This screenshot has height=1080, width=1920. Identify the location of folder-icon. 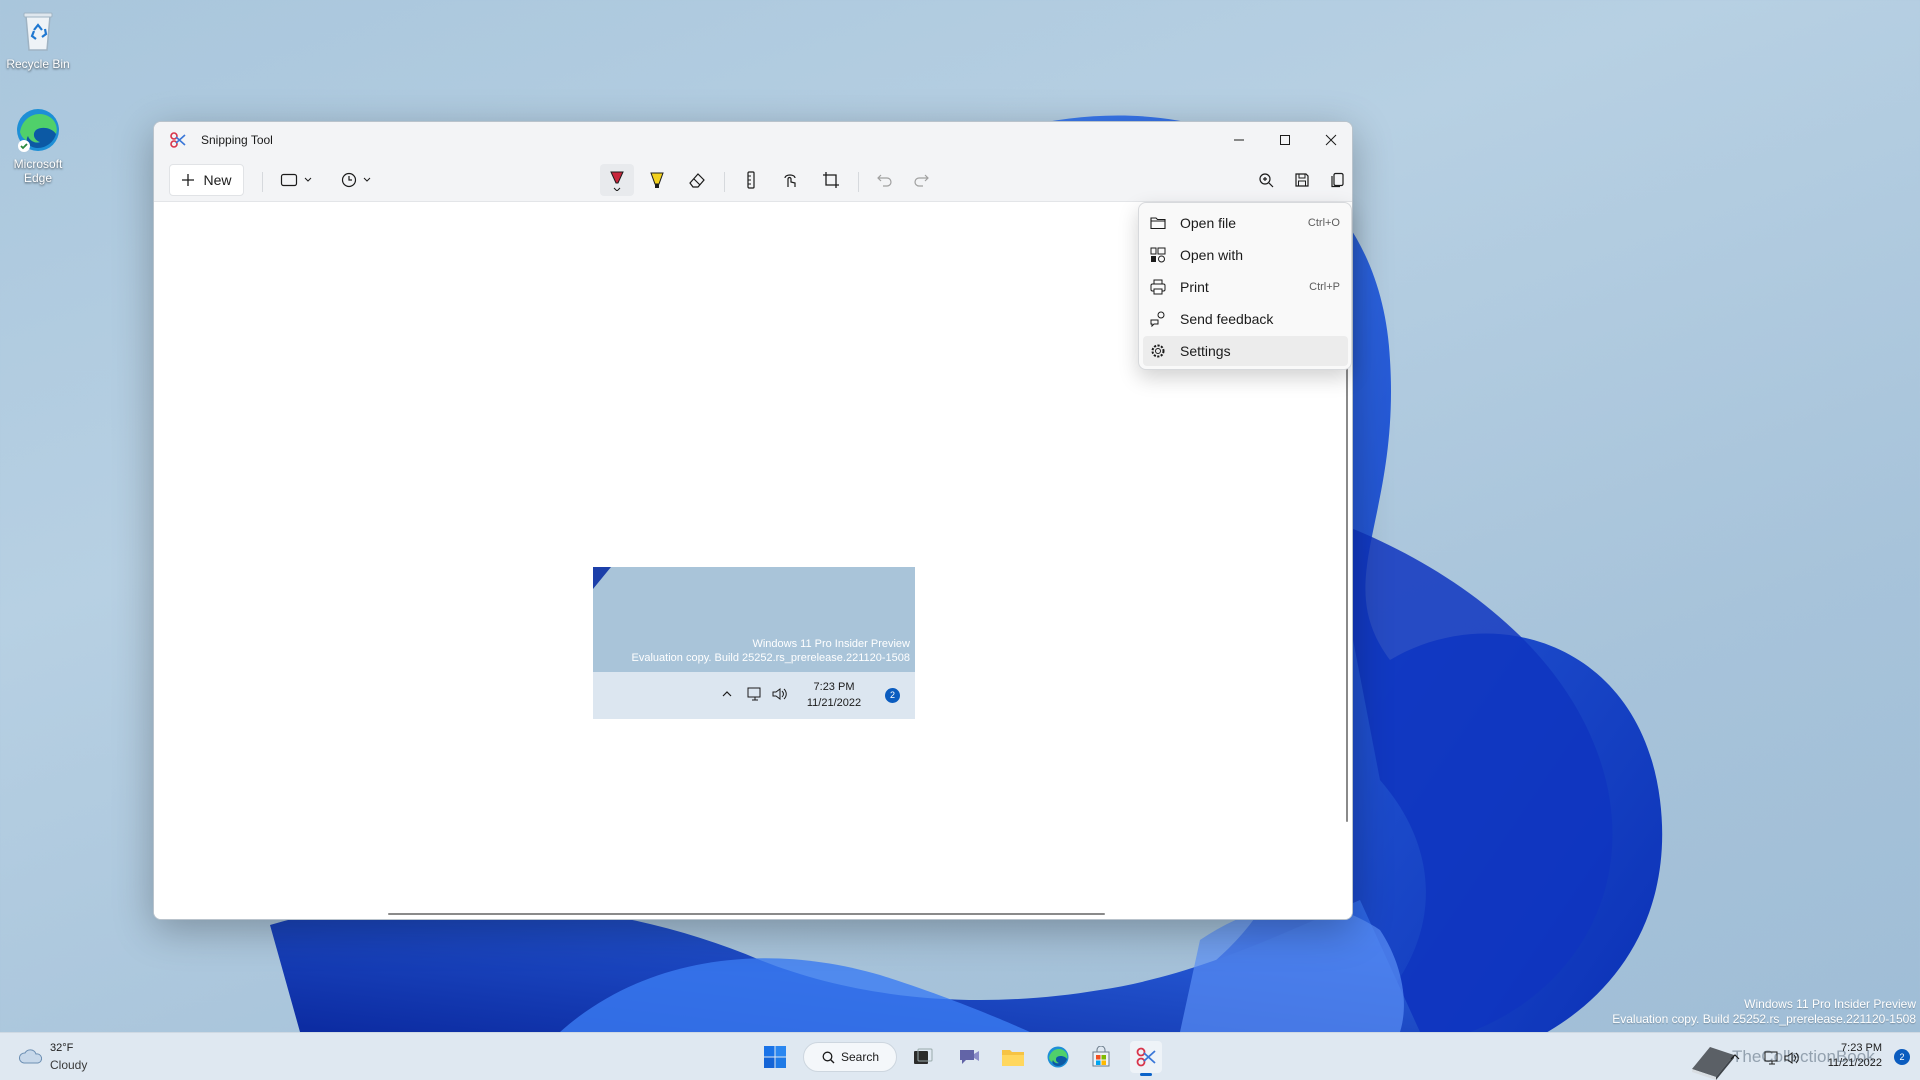
(1158, 223).